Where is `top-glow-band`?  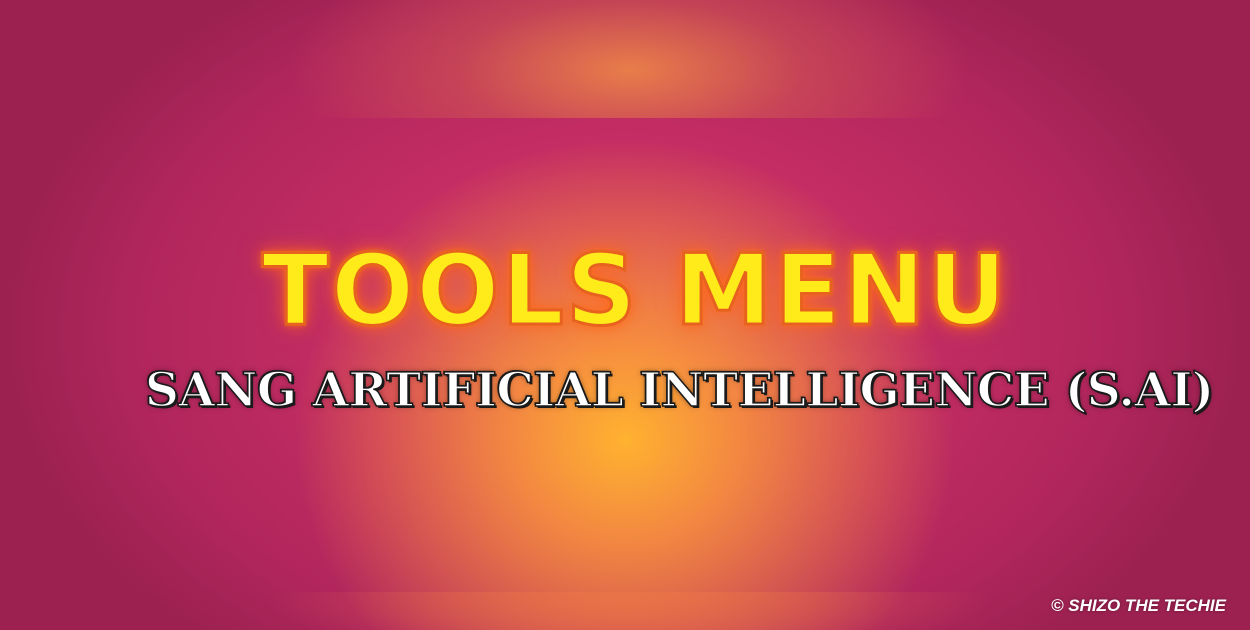
top-glow-band is located at coordinates (630, 59).